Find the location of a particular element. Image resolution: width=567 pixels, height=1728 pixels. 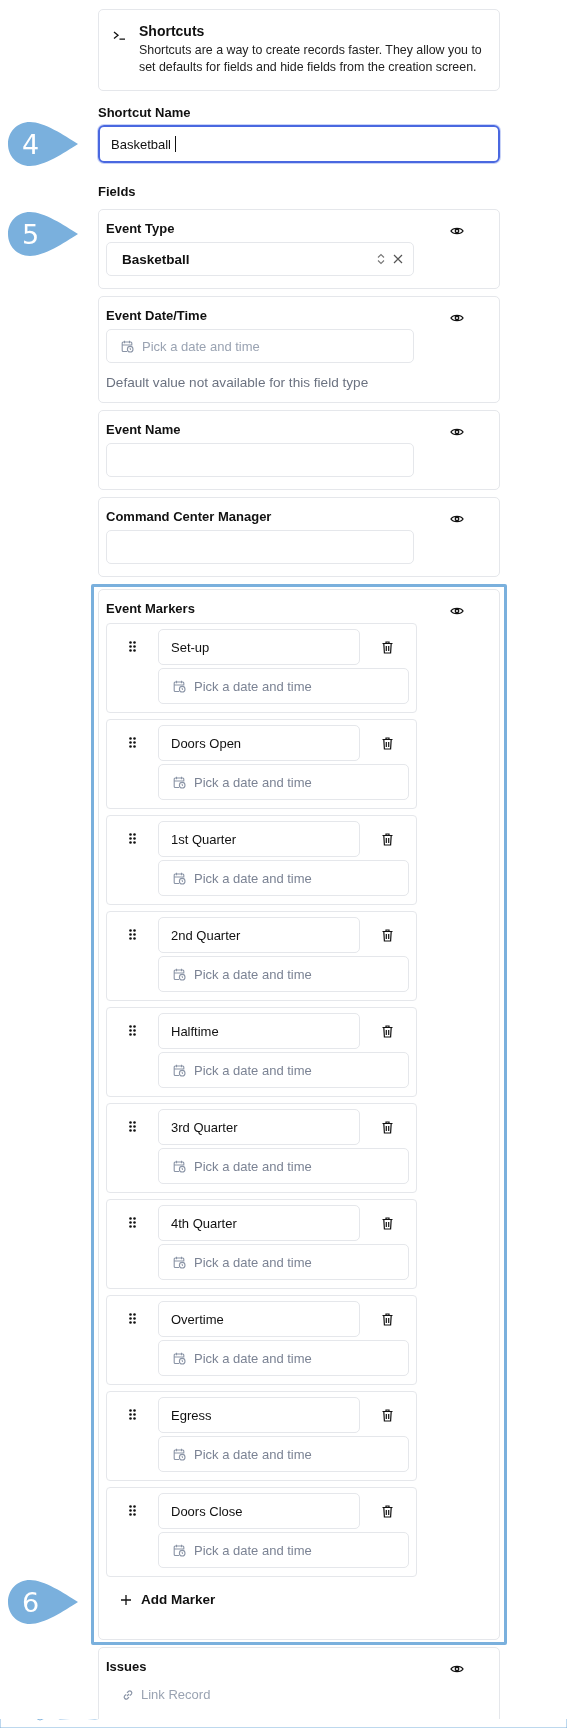

field-label: Command Center Manager is located at coordinates (189, 516).